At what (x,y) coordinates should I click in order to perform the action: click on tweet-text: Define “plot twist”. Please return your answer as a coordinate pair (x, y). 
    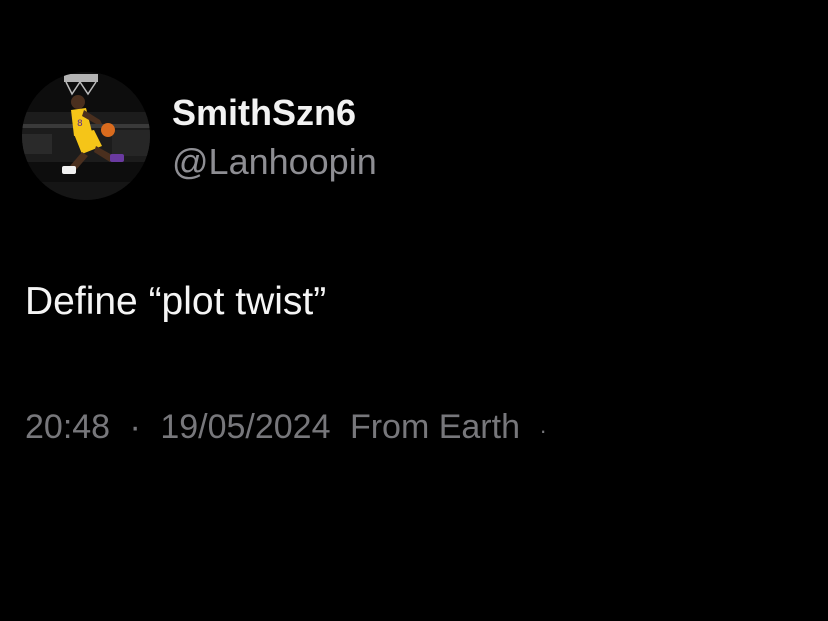
    Looking at the image, I should click on (176, 301).